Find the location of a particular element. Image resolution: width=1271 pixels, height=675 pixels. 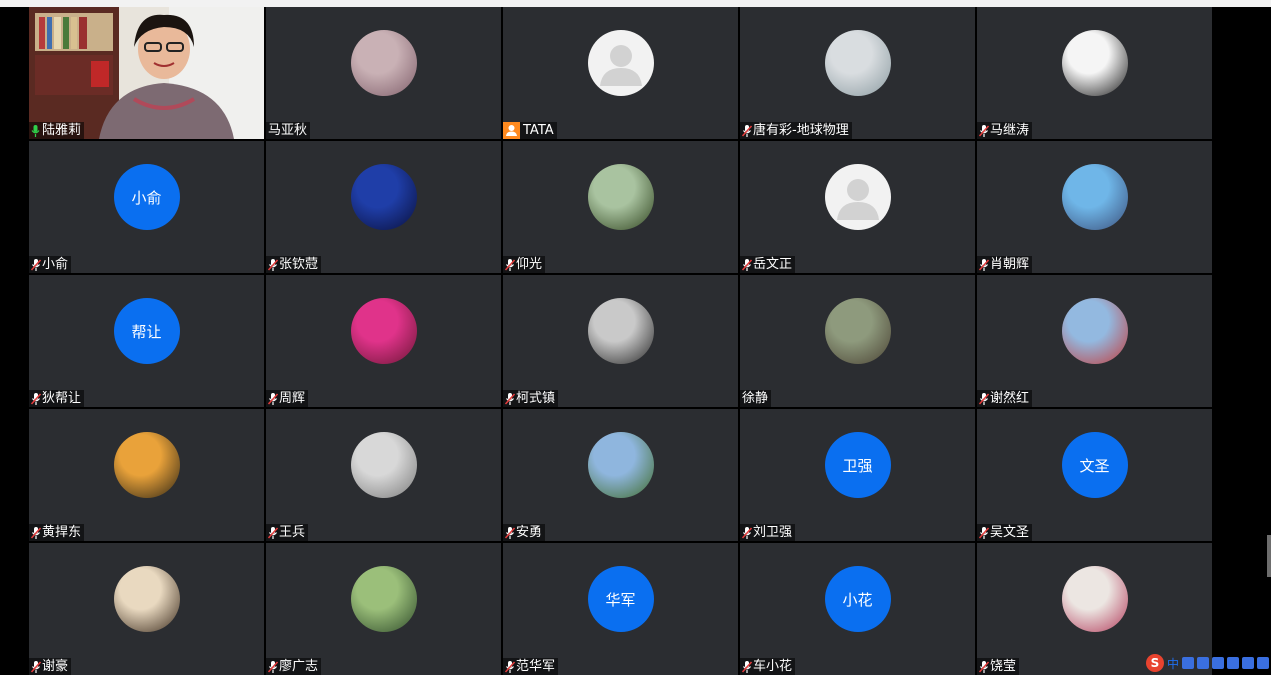

participant-tile: 周辉 is located at coordinates (383, 341).